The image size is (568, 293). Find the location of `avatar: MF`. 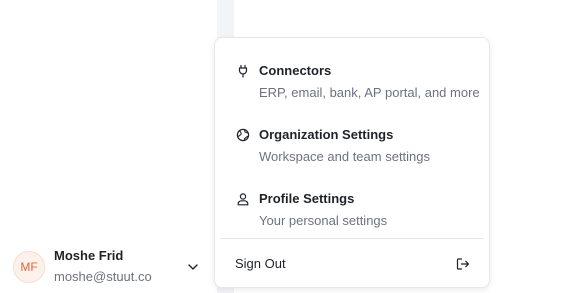

avatar: MF is located at coordinates (29, 267).